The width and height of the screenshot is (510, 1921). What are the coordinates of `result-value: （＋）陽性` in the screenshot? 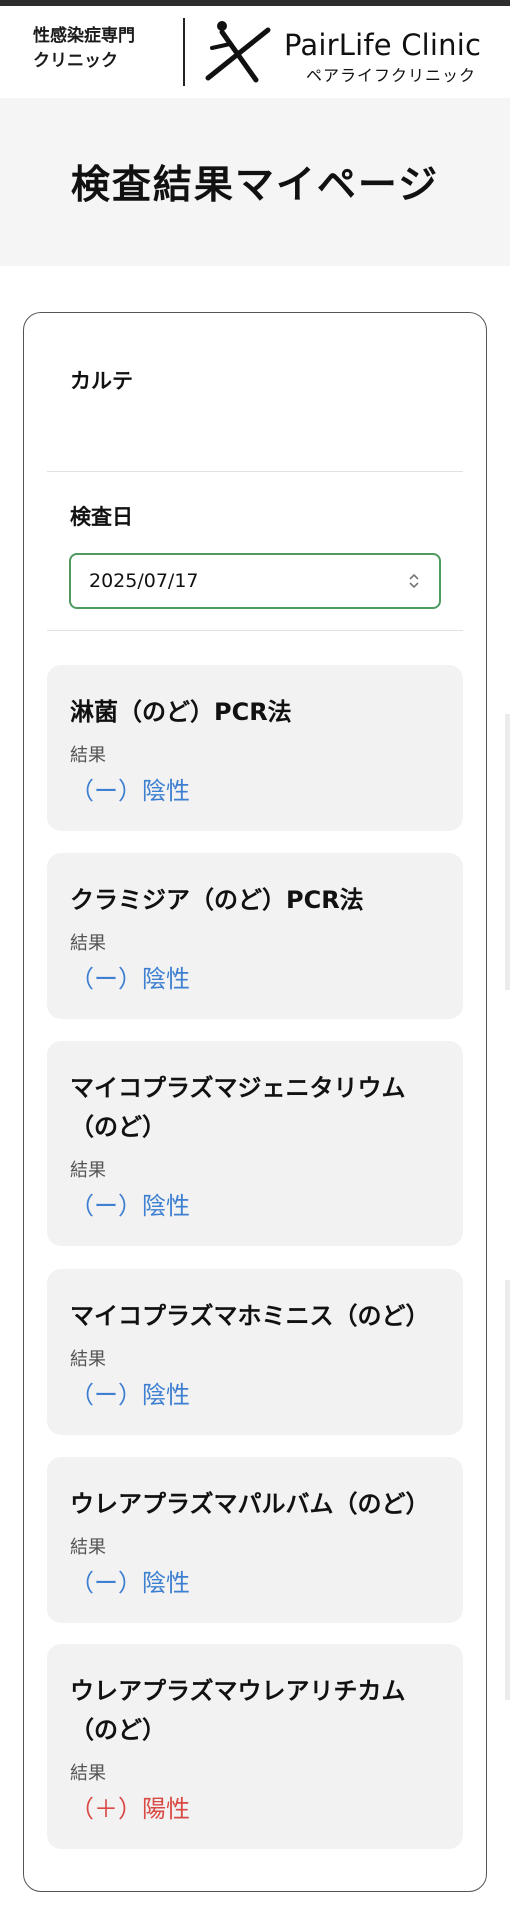 It's located at (130, 1809).